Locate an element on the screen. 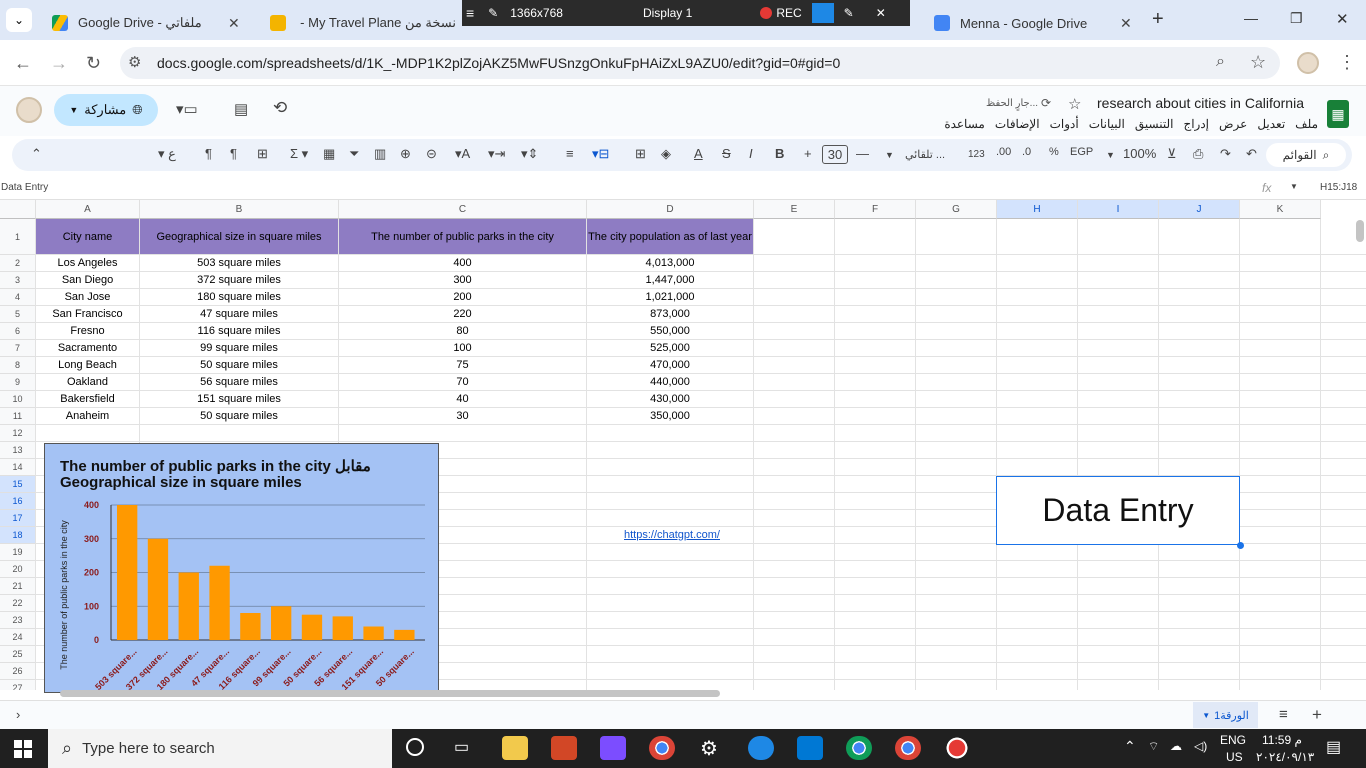  notifications-icon: ▤ is located at coordinates (1333, 747).